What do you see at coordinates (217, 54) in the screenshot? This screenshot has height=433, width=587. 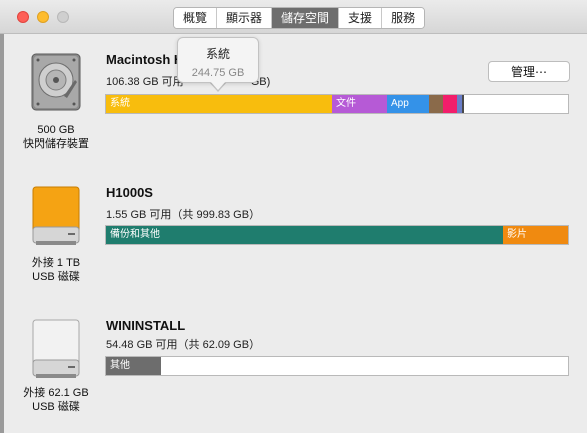 I see `tooltip-title: 系統` at bounding box center [217, 54].